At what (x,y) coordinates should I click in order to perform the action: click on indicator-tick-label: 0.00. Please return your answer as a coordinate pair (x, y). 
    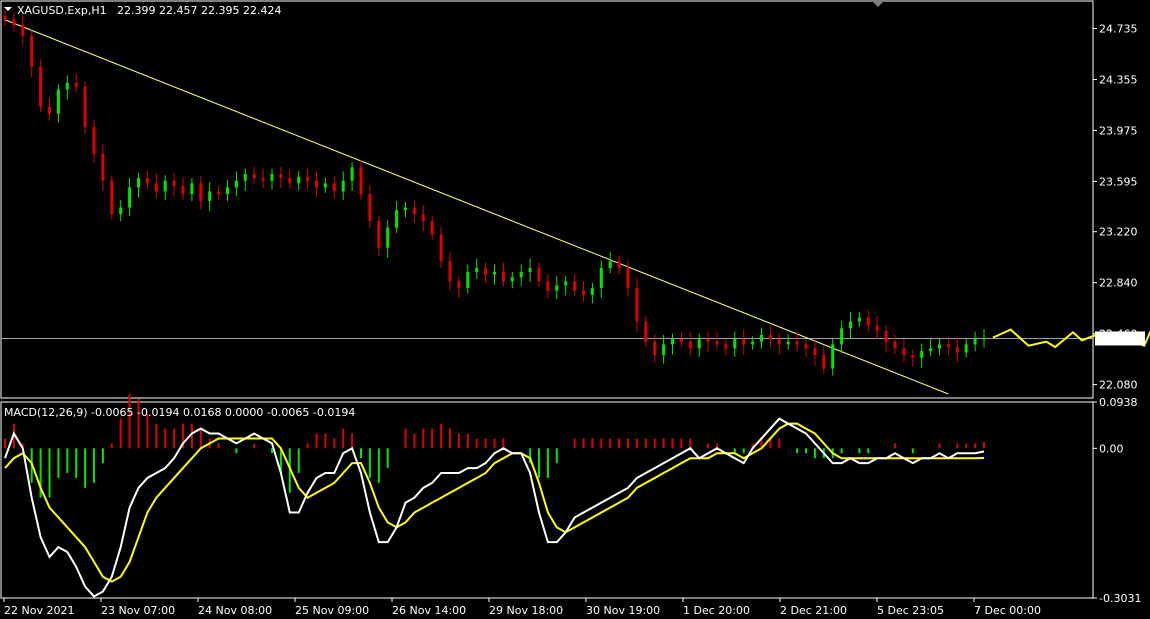
    Looking at the image, I should click on (1111, 448).